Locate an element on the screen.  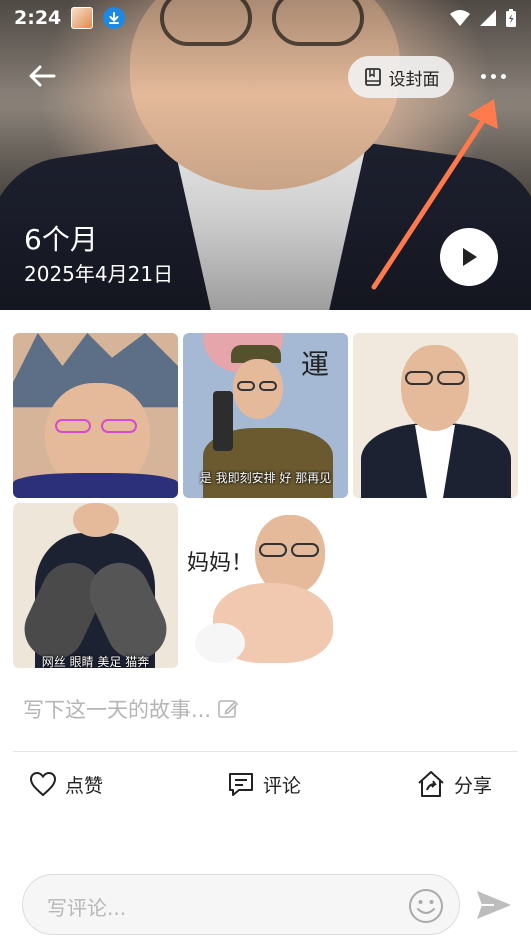
share-home-icon is located at coordinates (431, 784).